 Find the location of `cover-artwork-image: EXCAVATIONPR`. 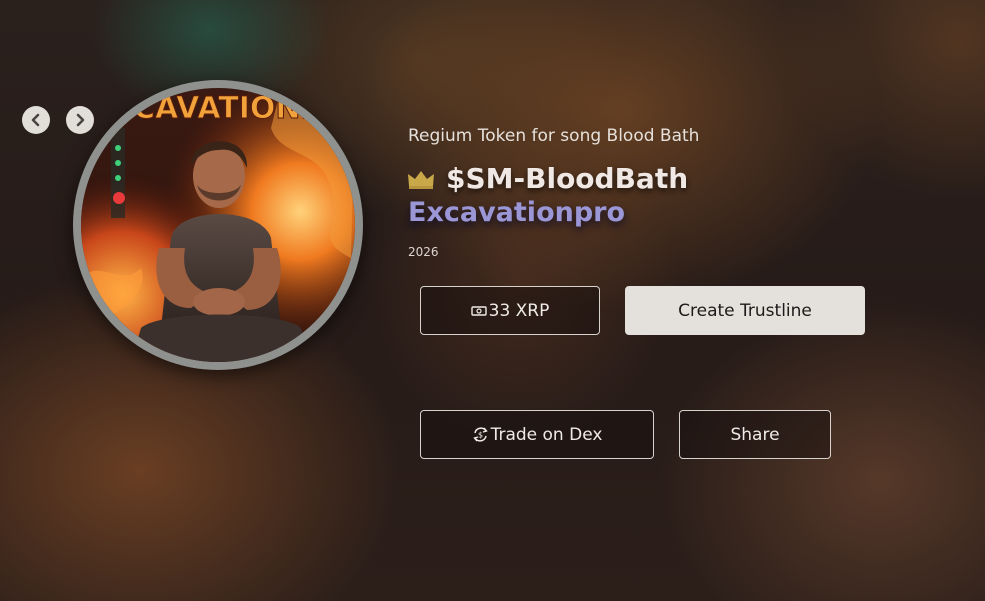

cover-artwork-image: EXCAVATIONPR is located at coordinates (218, 225).